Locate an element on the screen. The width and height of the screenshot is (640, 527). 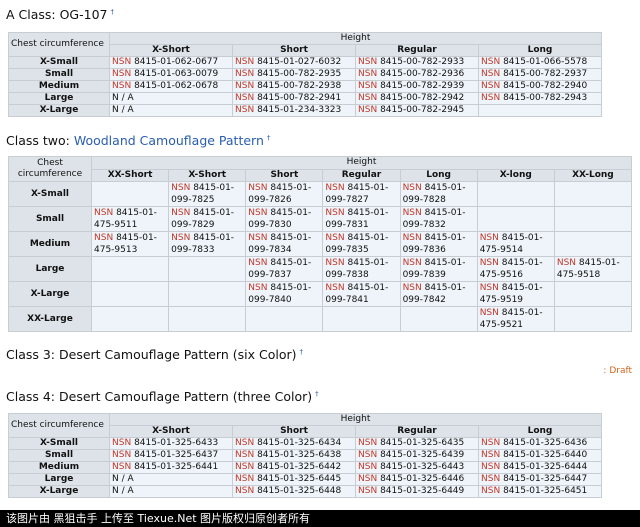
nsn-number: 8415-01-325-6451 is located at coordinates (545, 491).